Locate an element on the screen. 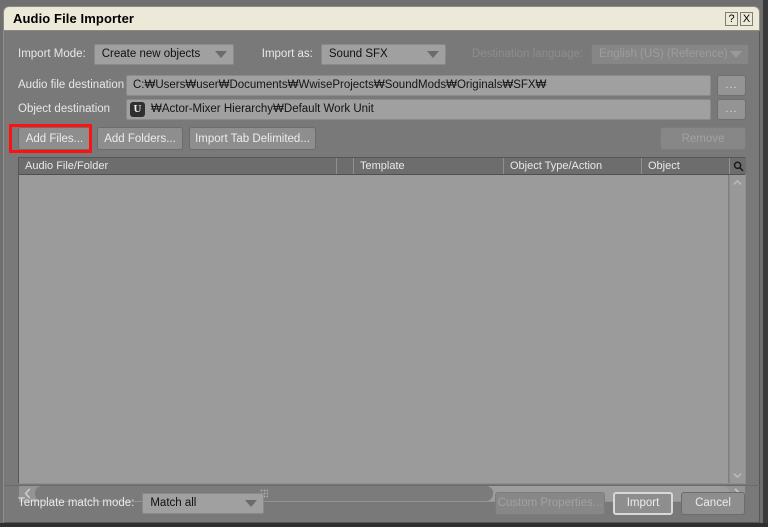  import-mode-value: Create new objects is located at coordinates (151, 54).